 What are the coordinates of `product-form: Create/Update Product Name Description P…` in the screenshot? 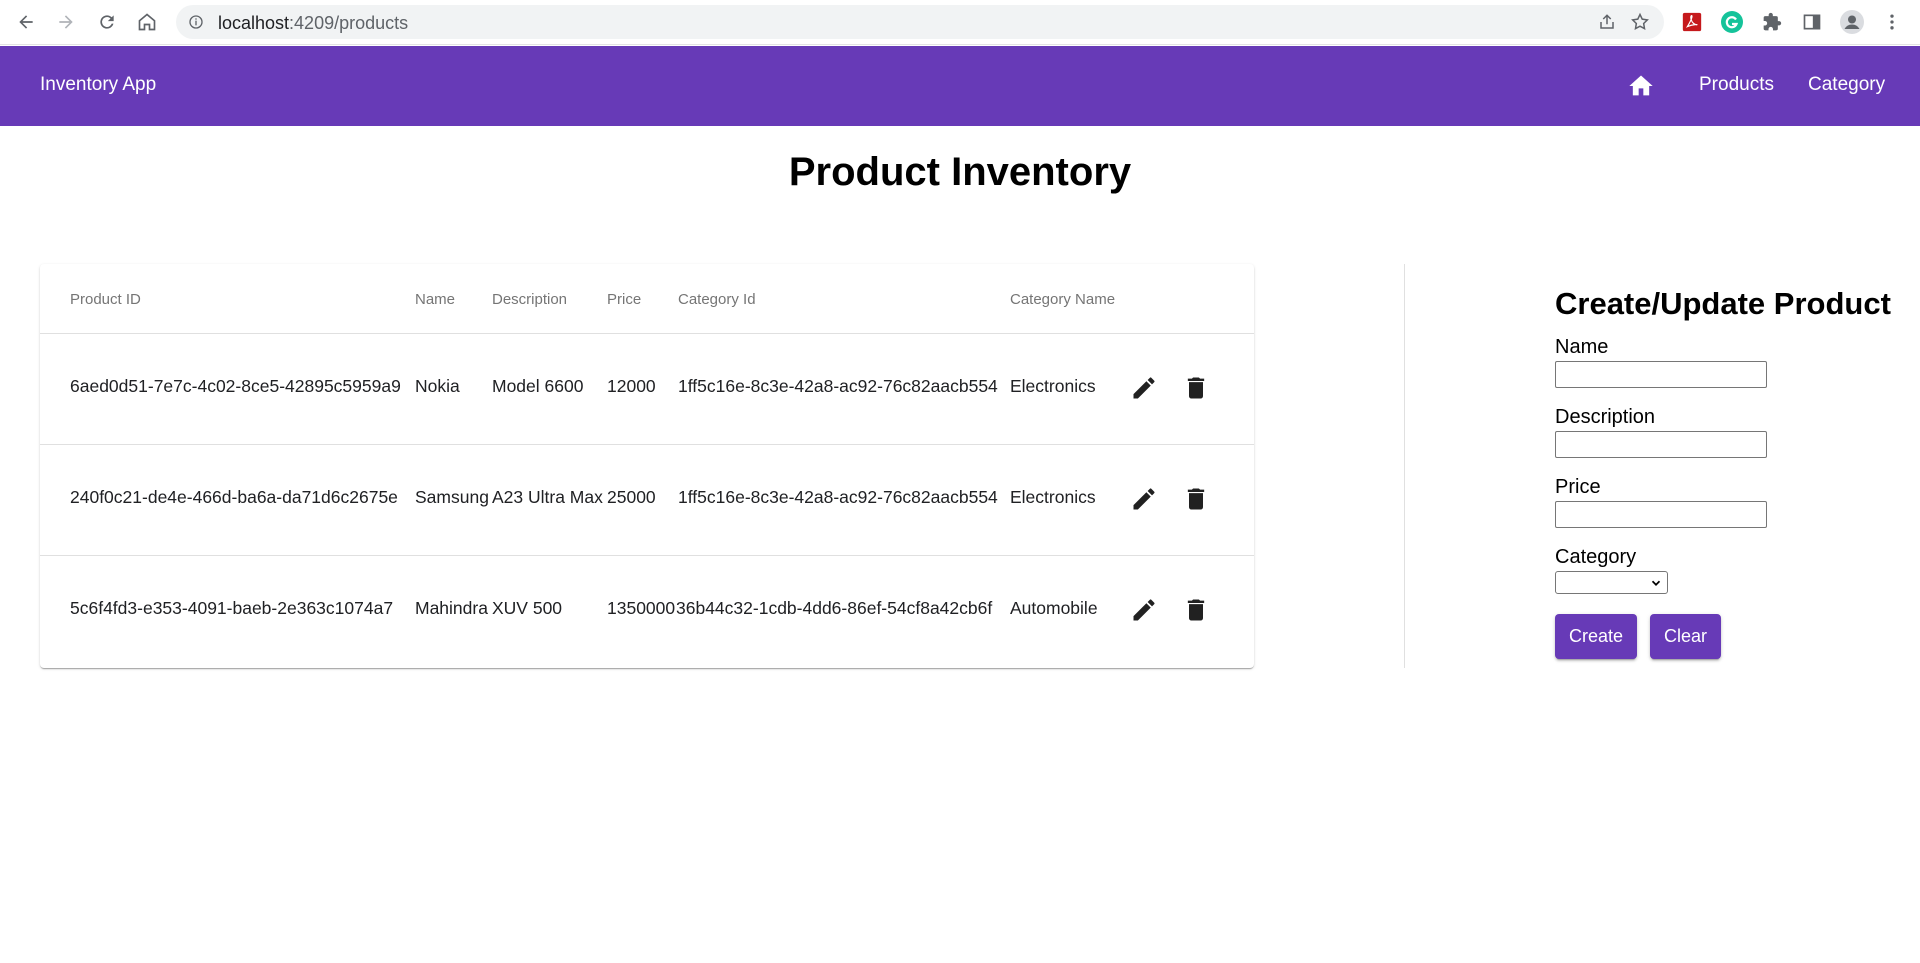 It's located at (1725, 472).